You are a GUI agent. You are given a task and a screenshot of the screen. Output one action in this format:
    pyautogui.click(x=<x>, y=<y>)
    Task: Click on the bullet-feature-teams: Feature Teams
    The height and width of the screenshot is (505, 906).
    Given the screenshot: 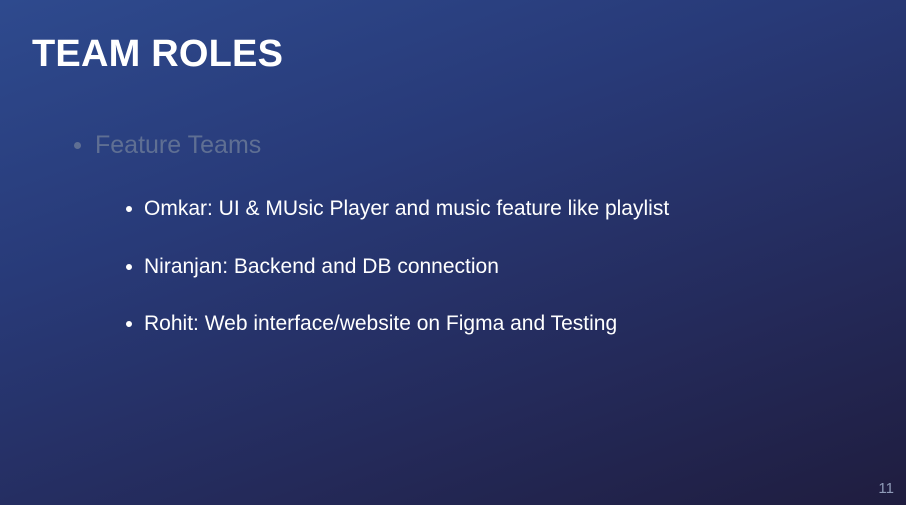 What is the action you would take?
    pyautogui.click(x=167, y=145)
    